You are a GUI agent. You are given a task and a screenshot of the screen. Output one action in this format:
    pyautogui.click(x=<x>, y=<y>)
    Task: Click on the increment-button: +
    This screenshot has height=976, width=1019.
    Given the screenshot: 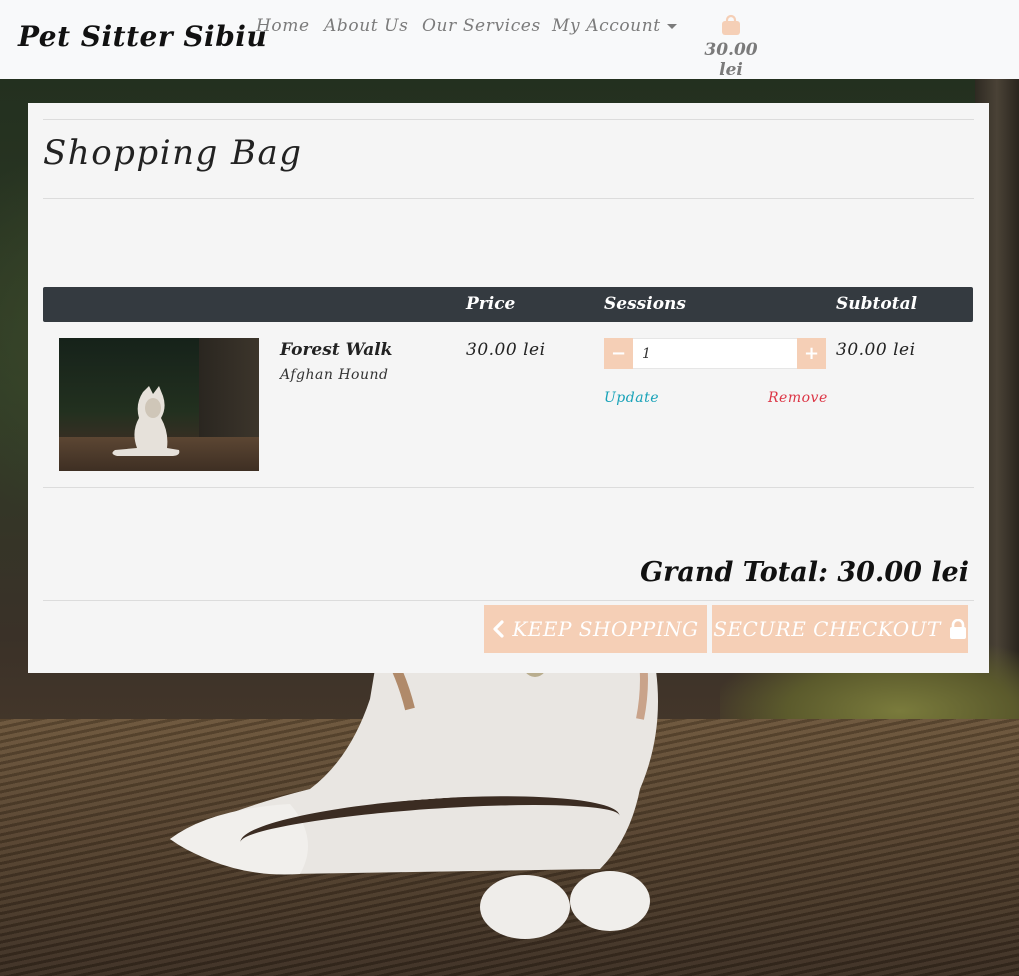 What is the action you would take?
    pyautogui.click(x=811, y=353)
    